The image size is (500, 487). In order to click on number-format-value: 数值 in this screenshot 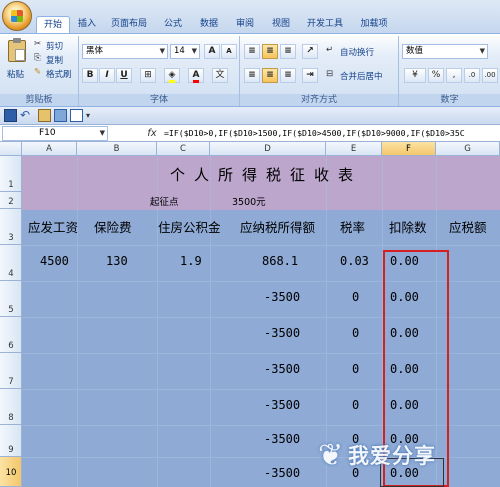, I will do `click(415, 51)`.